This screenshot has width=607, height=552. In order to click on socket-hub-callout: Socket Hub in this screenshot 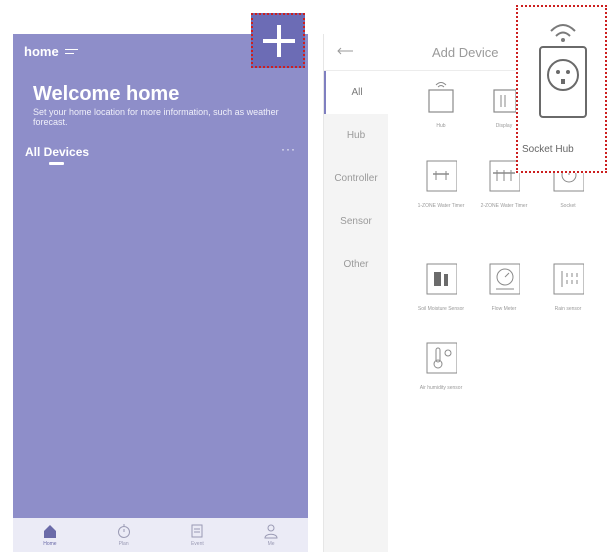, I will do `click(561, 89)`.